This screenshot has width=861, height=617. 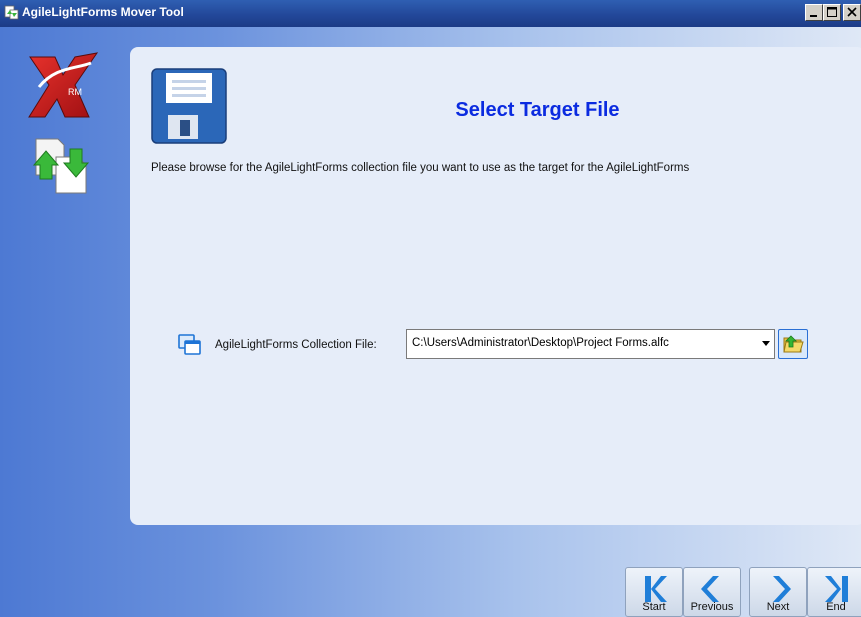 What do you see at coordinates (766, 343) in the screenshot?
I see `chevron-down-icon` at bounding box center [766, 343].